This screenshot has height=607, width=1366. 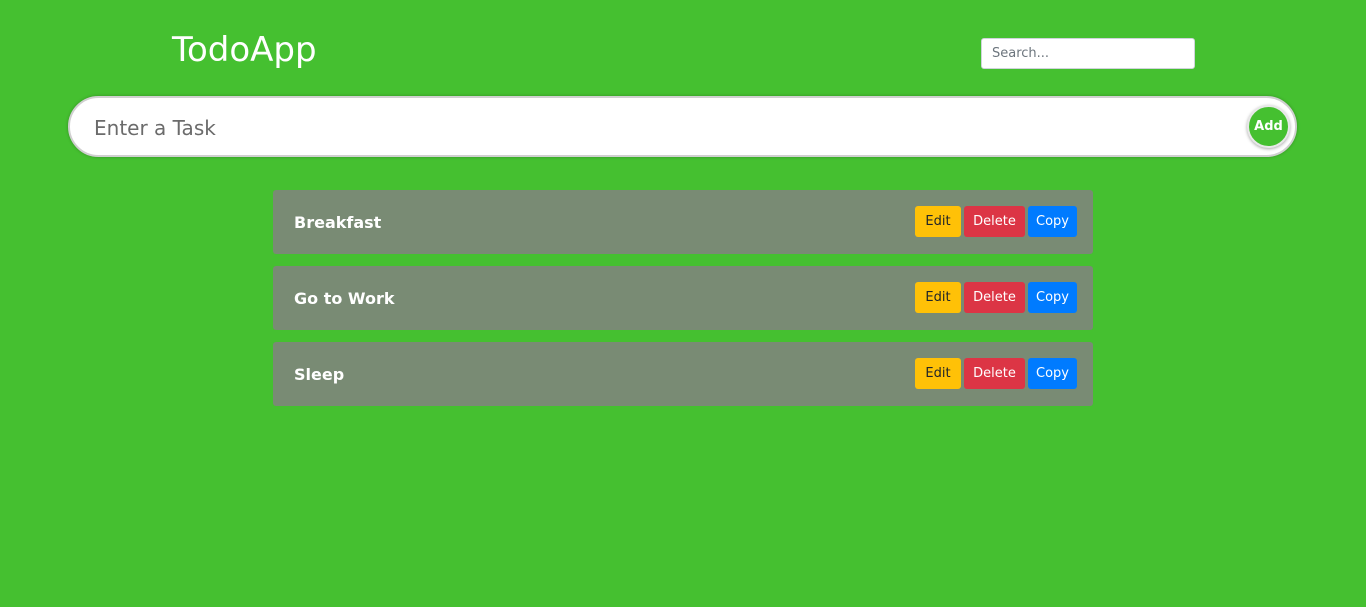 I want to click on task-entry-bar: Add, so click(x=682, y=126).